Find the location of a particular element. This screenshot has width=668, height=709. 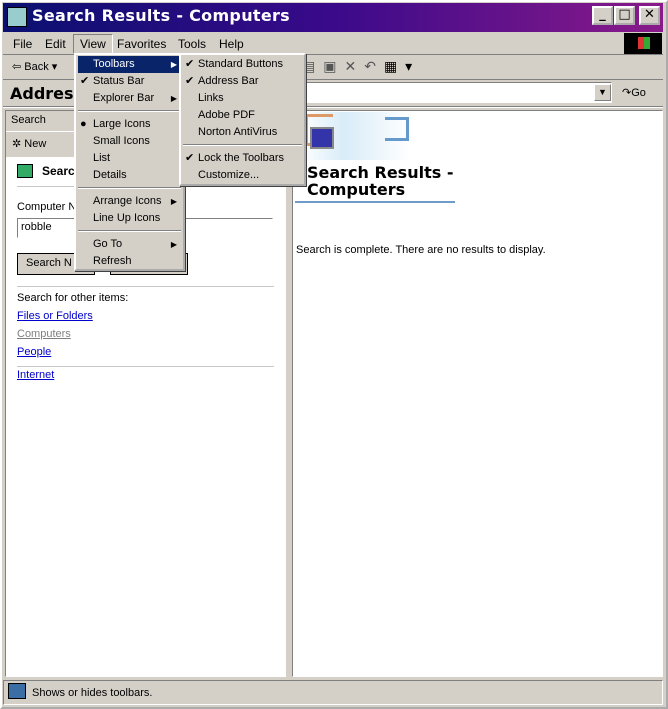

menu-item-details: Details is located at coordinates (129, 175).